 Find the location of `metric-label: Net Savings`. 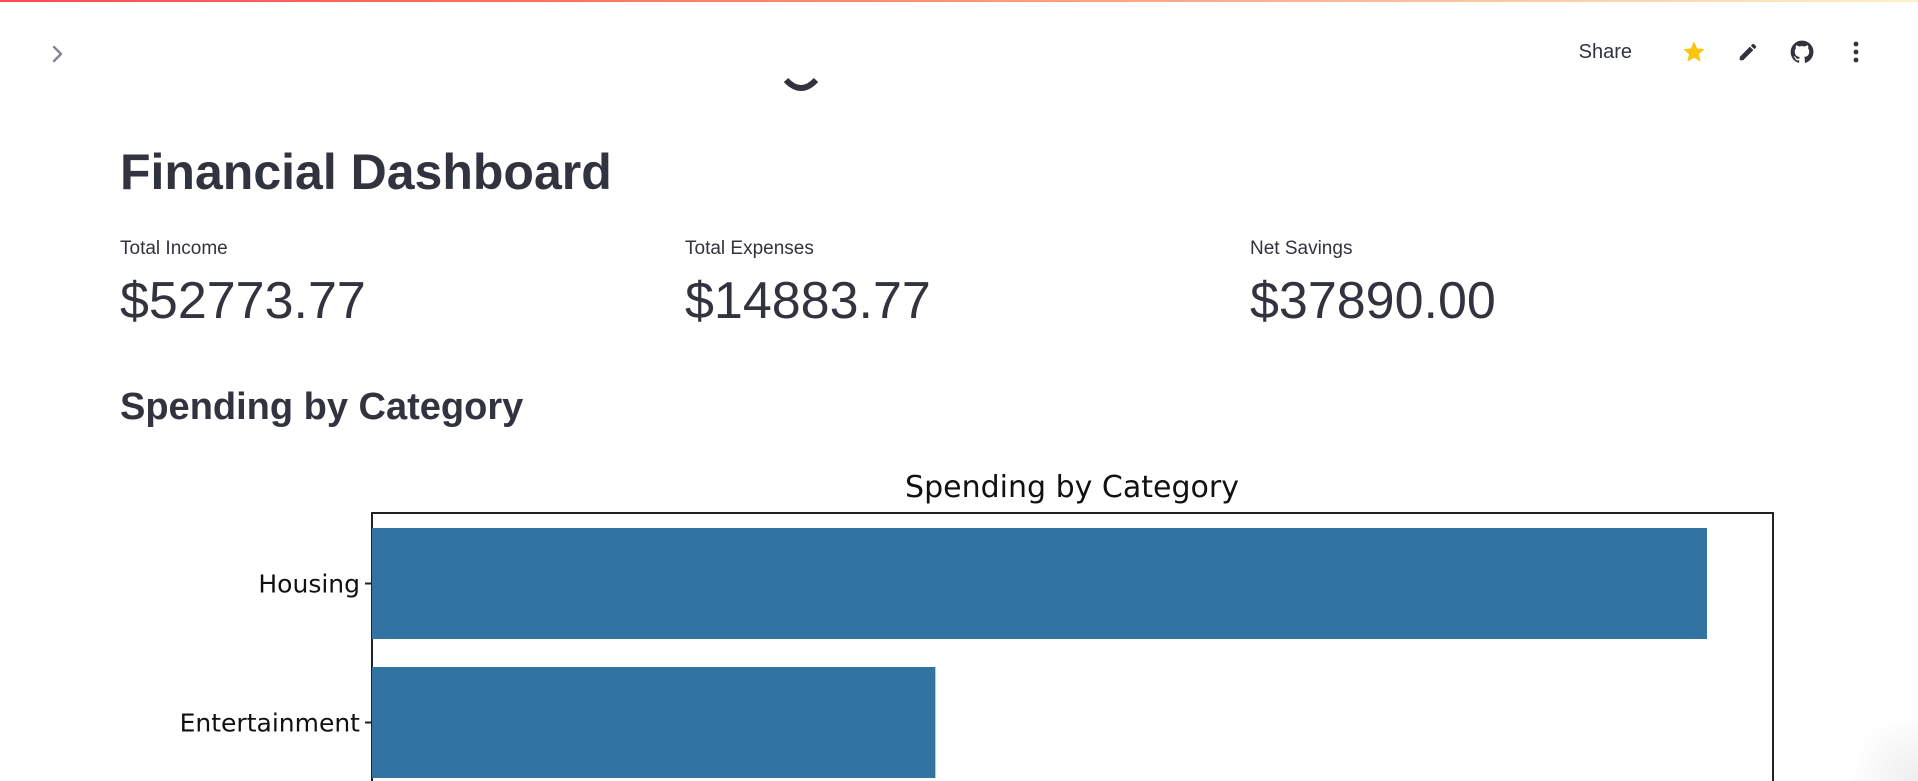

metric-label: Net Savings is located at coordinates (1301, 248).